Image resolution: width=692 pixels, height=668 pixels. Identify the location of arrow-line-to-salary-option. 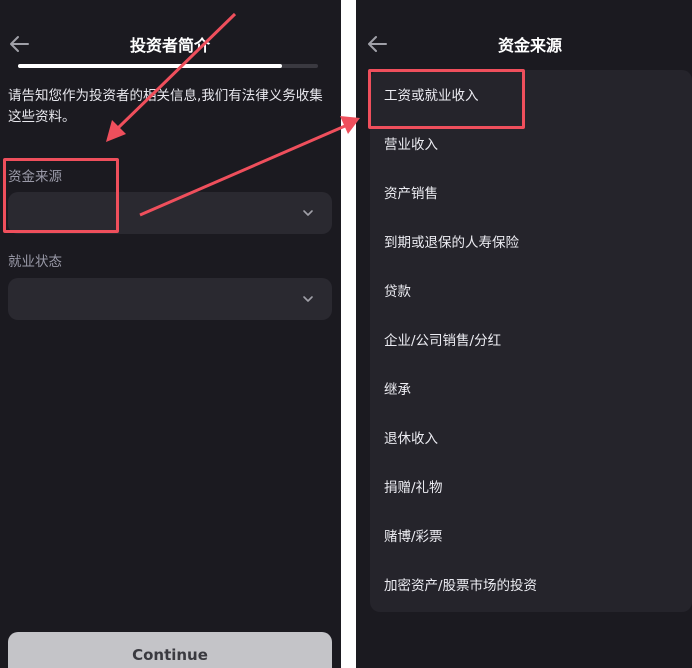
(242, 170).